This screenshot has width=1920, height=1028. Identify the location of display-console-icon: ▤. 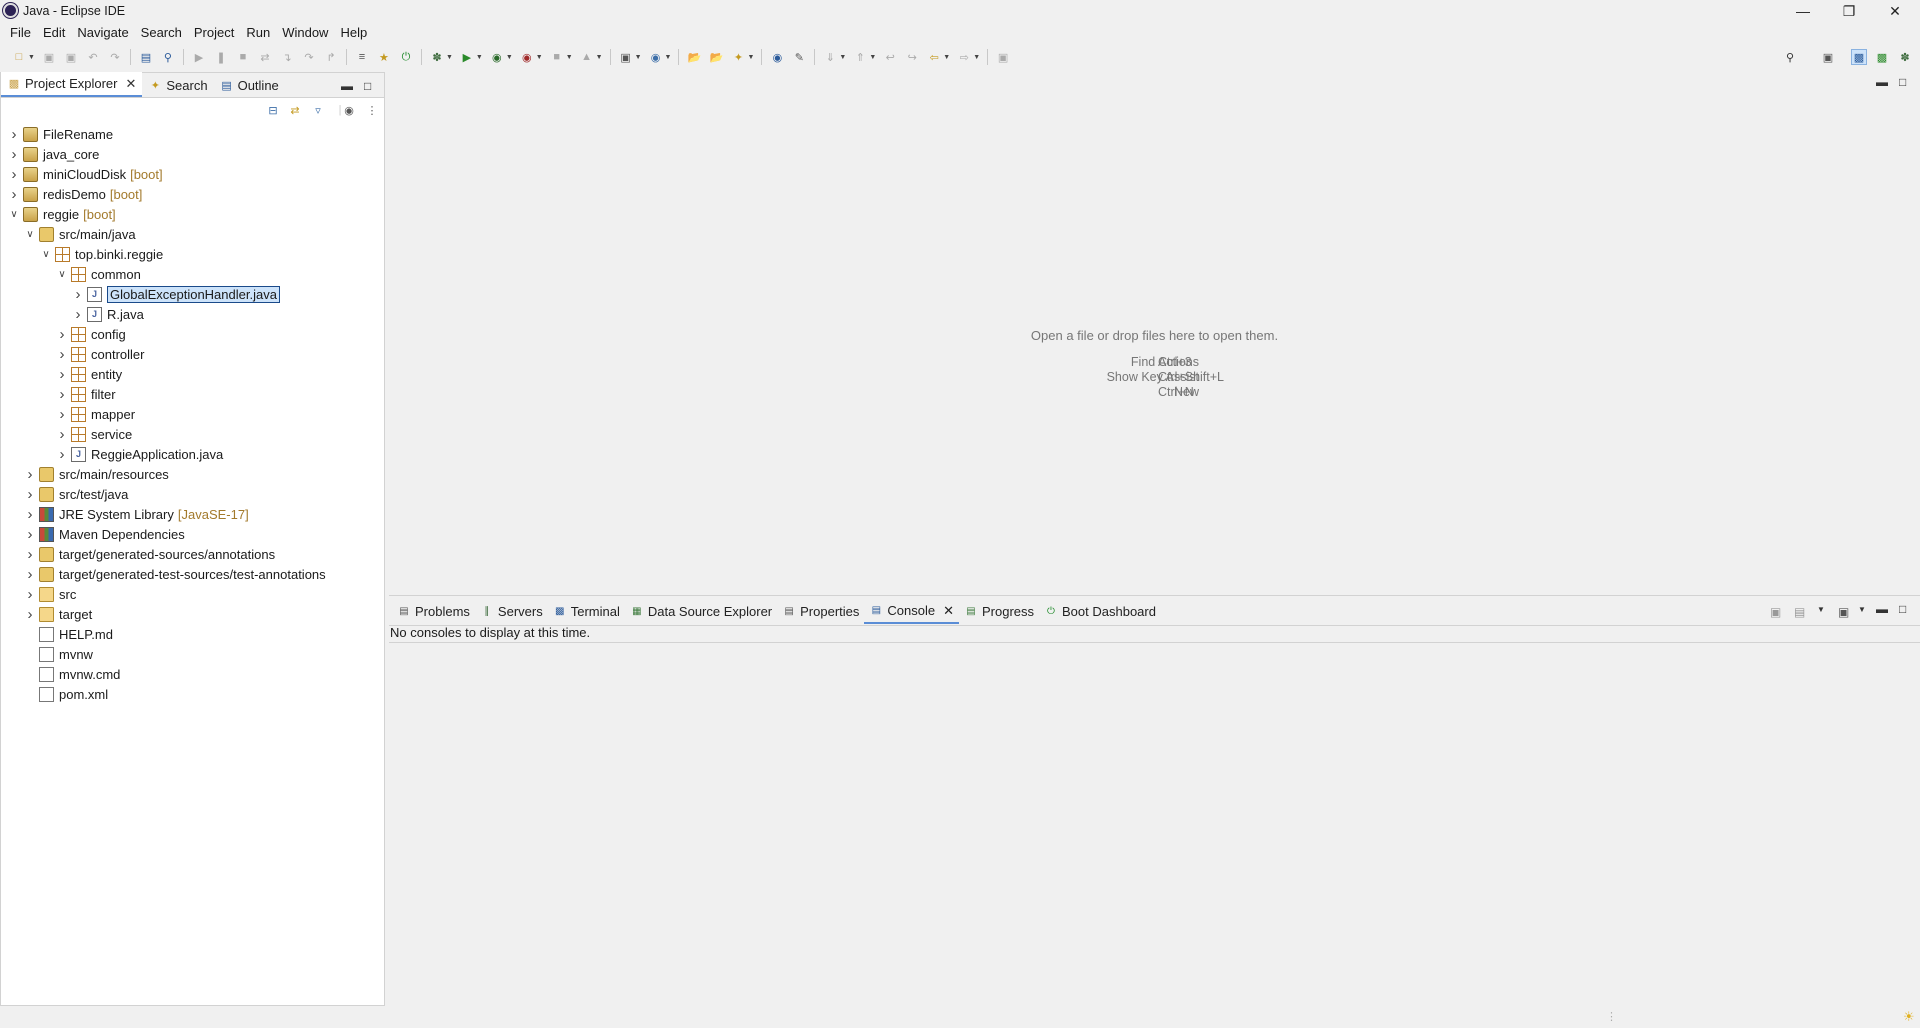
(1799, 612).